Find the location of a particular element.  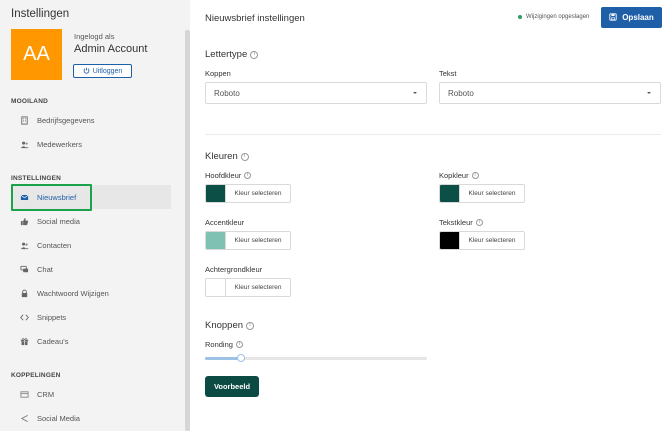

achtergrondkleur-select-button: Kleur selecteren is located at coordinates (258, 287).